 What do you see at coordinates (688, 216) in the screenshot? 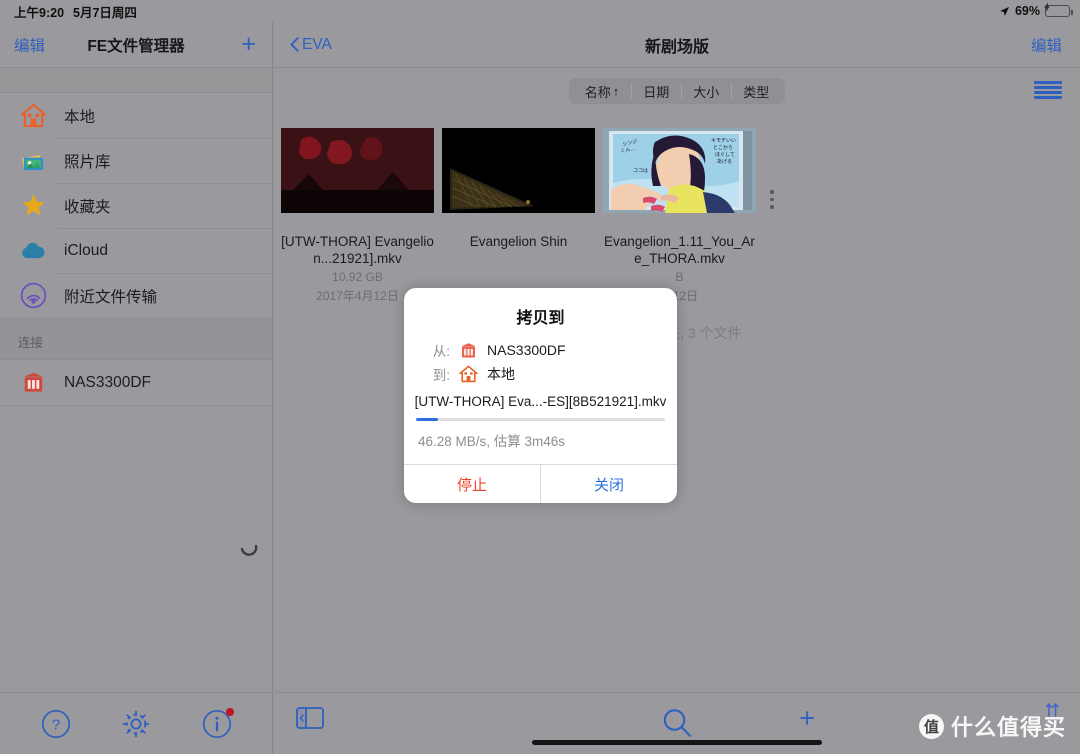
I see `file-item: シンジ くん… ココは キモチいい とこから ほぐして あげる Evangeli` at bounding box center [688, 216].